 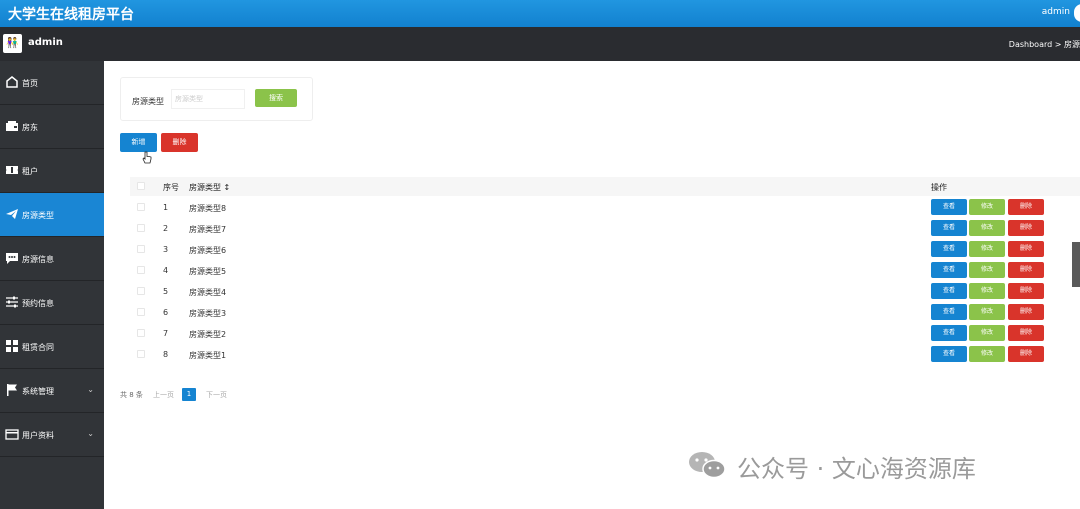 What do you see at coordinates (166, 207) in the screenshot?
I see `row-index: 1` at bounding box center [166, 207].